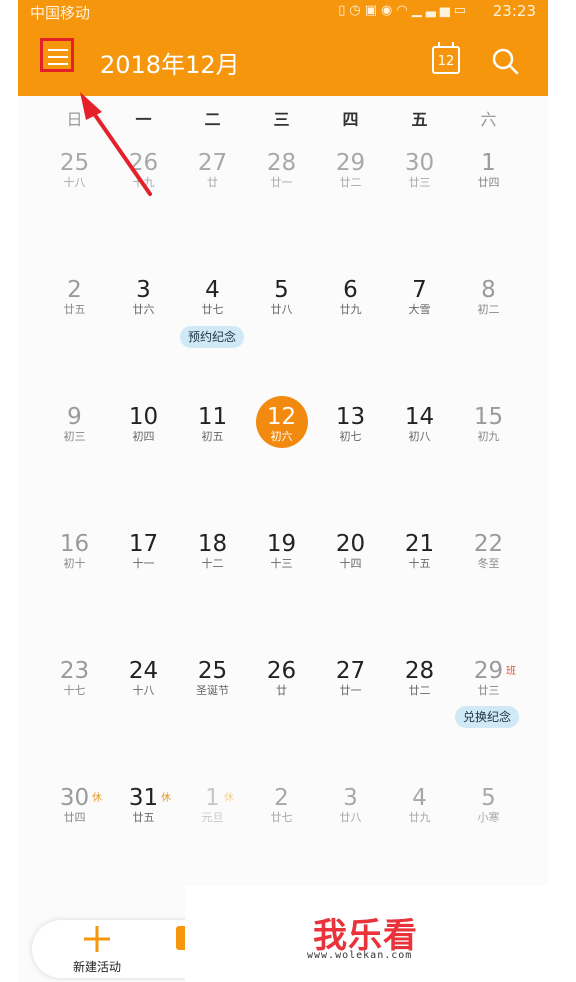 This screenshot has width=576, height=982. What do you see at coordinates (143, 825) in the screenshot?
I see `day-cell: 31 廿五休` at bounding box center [143, 825].